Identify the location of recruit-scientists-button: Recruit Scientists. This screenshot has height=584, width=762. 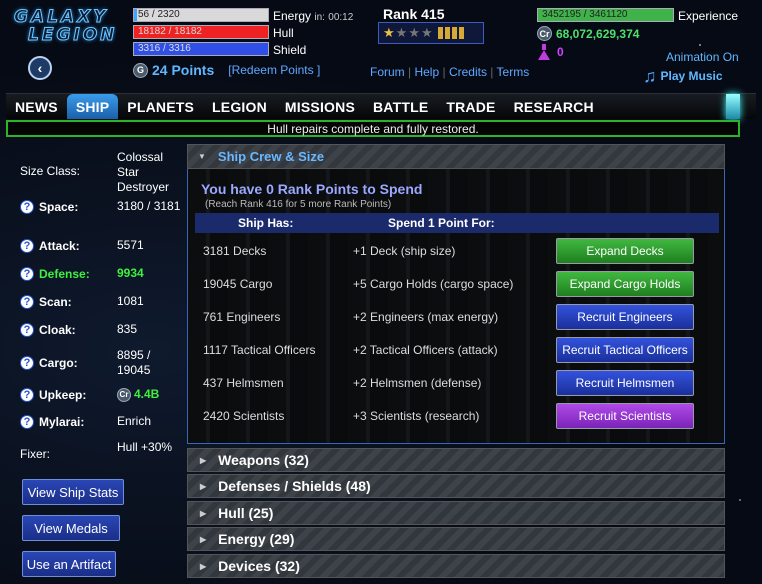
(625, 416).